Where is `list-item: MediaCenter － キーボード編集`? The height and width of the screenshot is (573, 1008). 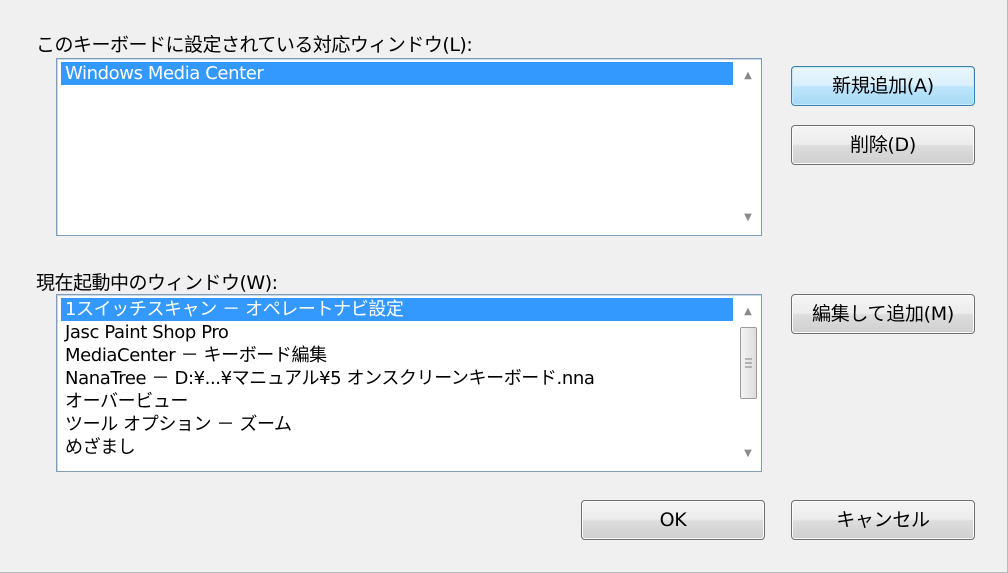 list-item: MediaCenter － キーボード編集 is located at coordinates (397, 355).